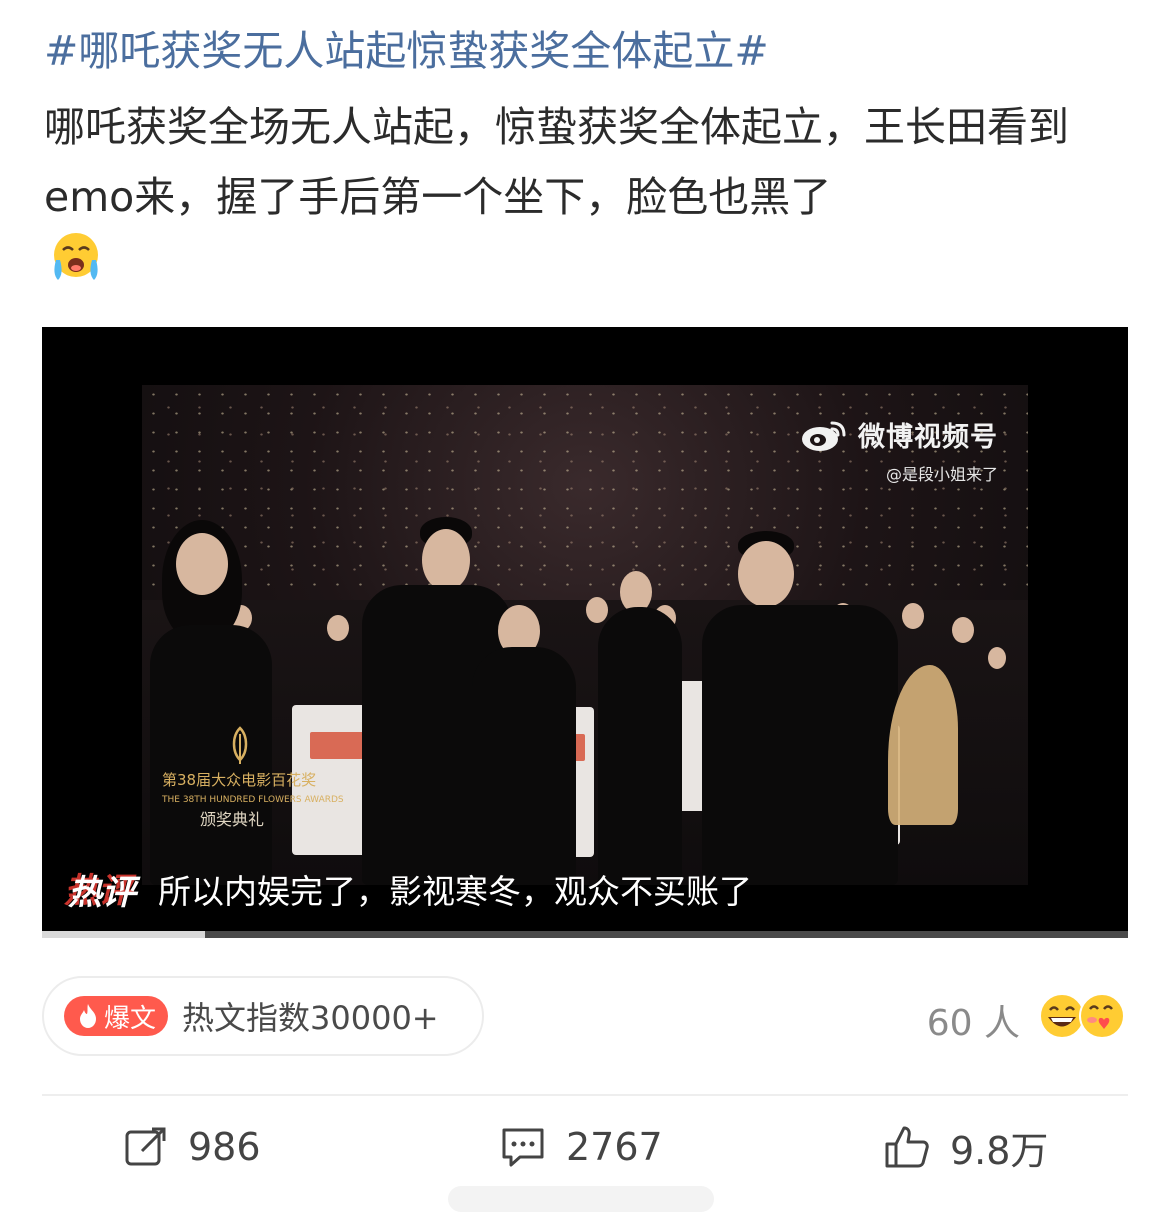 This screenshot has height=1223, width=1170. Describe the element at coordinates (899, 450) in the screenshot. I see `weibo-video-watermark: 微博视频号 @是段小姐来了` at that location.